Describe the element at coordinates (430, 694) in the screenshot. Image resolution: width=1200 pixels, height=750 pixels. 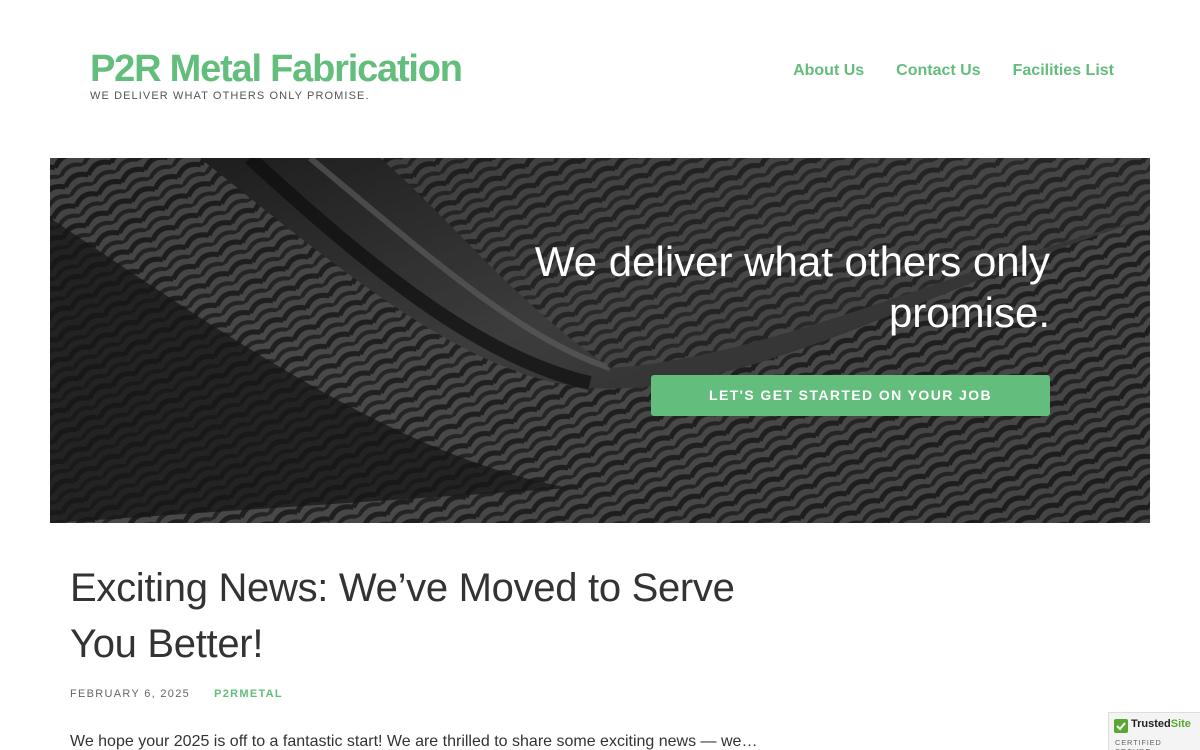
I see `post-meta: FEBRUARY 6, 2025 P2RMETAL` at that location.